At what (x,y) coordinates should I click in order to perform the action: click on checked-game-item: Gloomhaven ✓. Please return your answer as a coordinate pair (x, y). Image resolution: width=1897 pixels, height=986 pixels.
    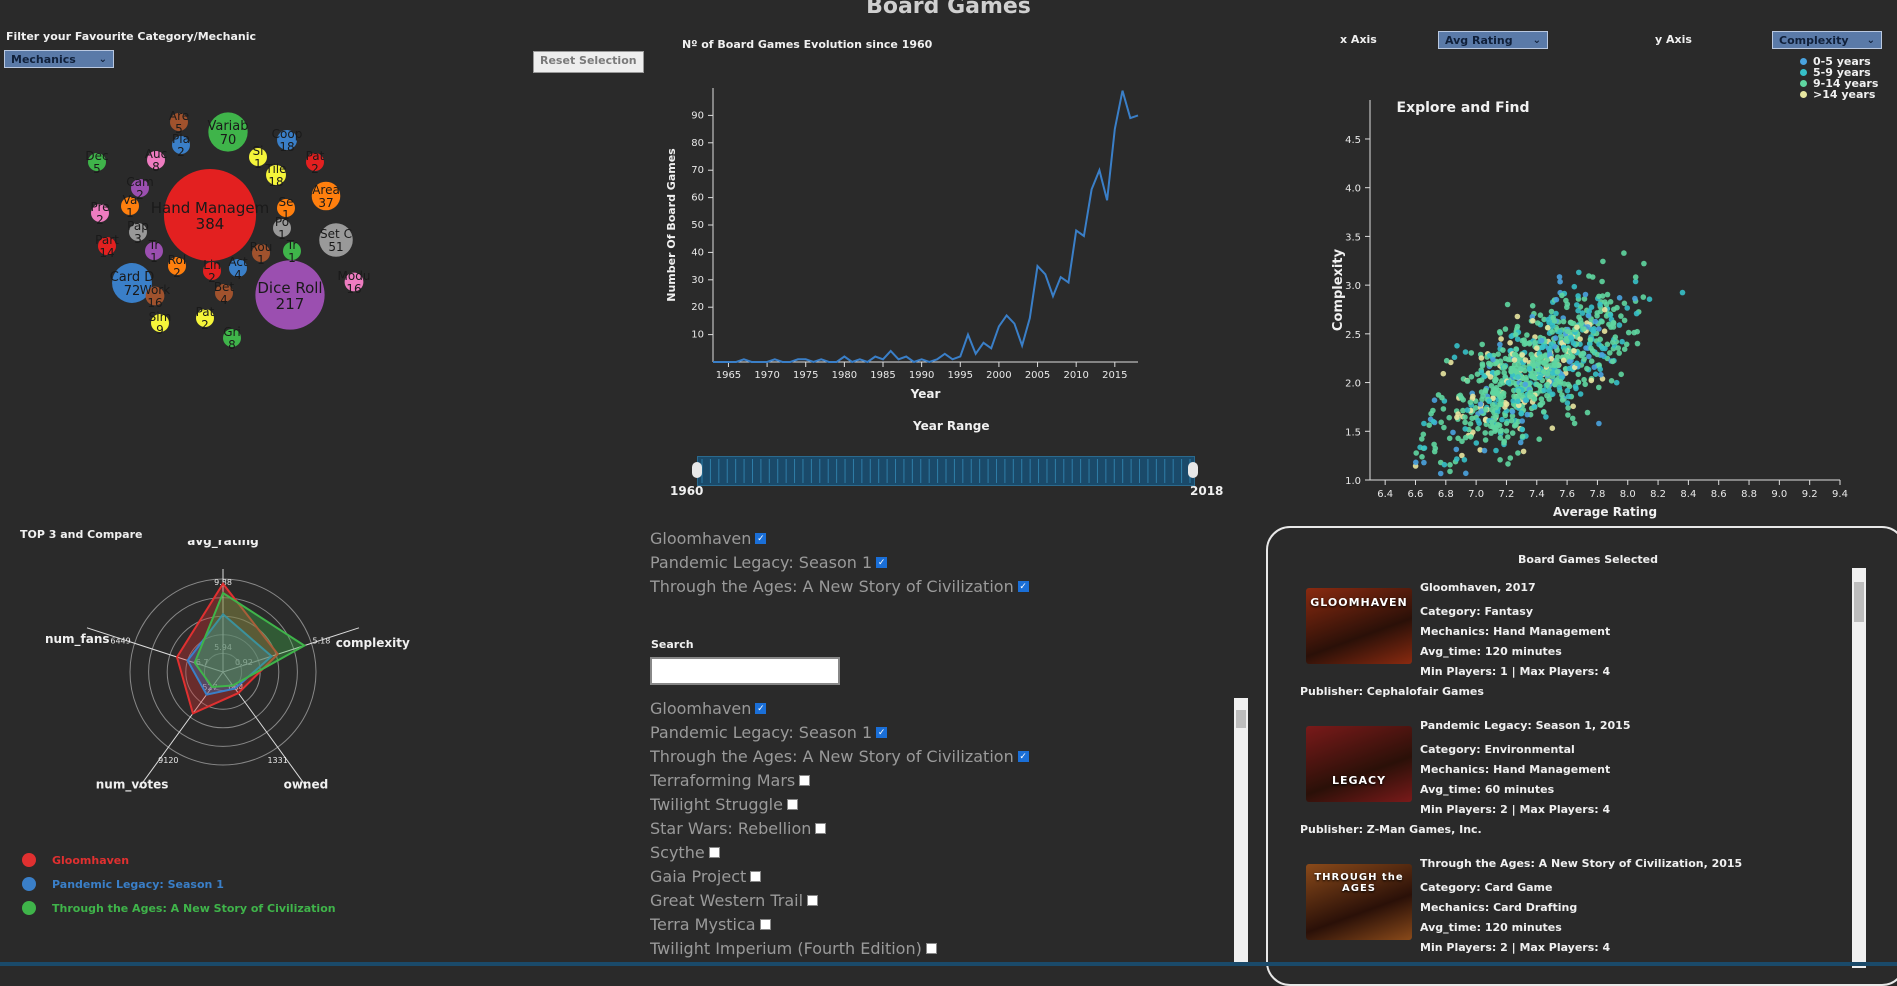
    Looking at the image, I should click on (839, 538).